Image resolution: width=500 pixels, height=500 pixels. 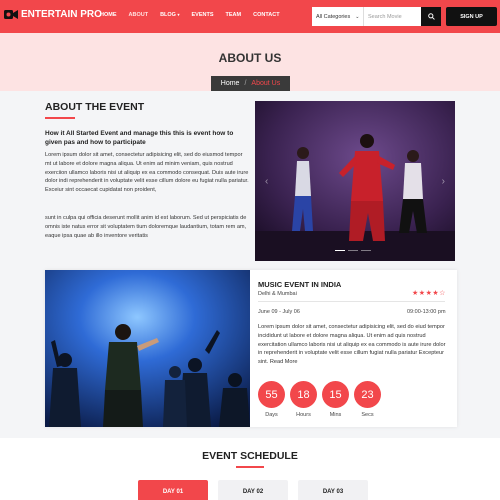 I want to click on event-dates: June 09 - July 06, so click(x=279, y=312).